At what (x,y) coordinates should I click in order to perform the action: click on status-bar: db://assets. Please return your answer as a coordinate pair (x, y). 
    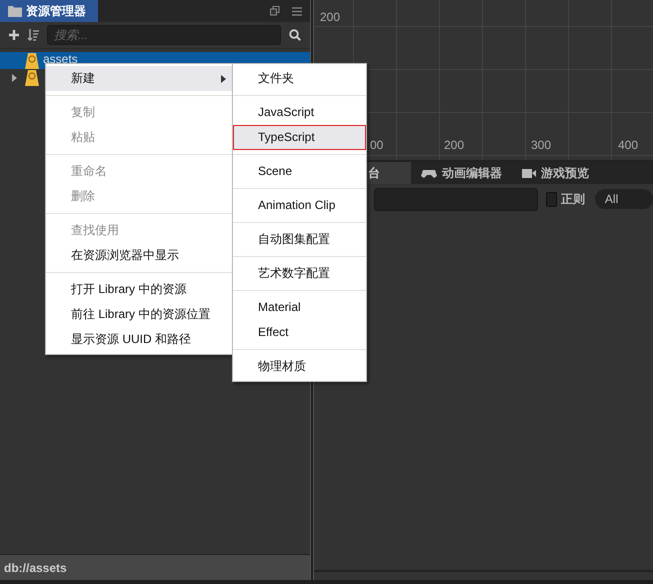
    Looking at the image, I should click on (155, 567).